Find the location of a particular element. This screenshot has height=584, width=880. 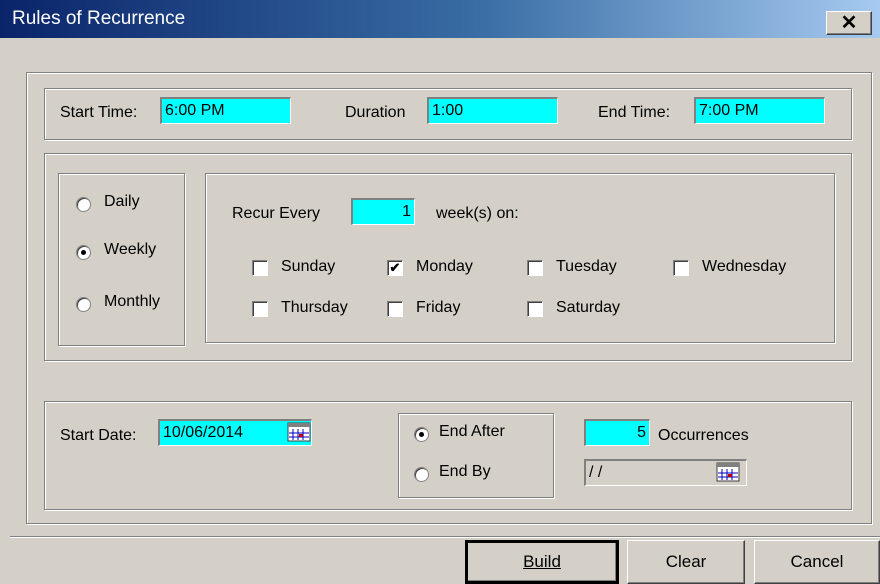

clear-label: Clear is located at coordinates (686, 561).